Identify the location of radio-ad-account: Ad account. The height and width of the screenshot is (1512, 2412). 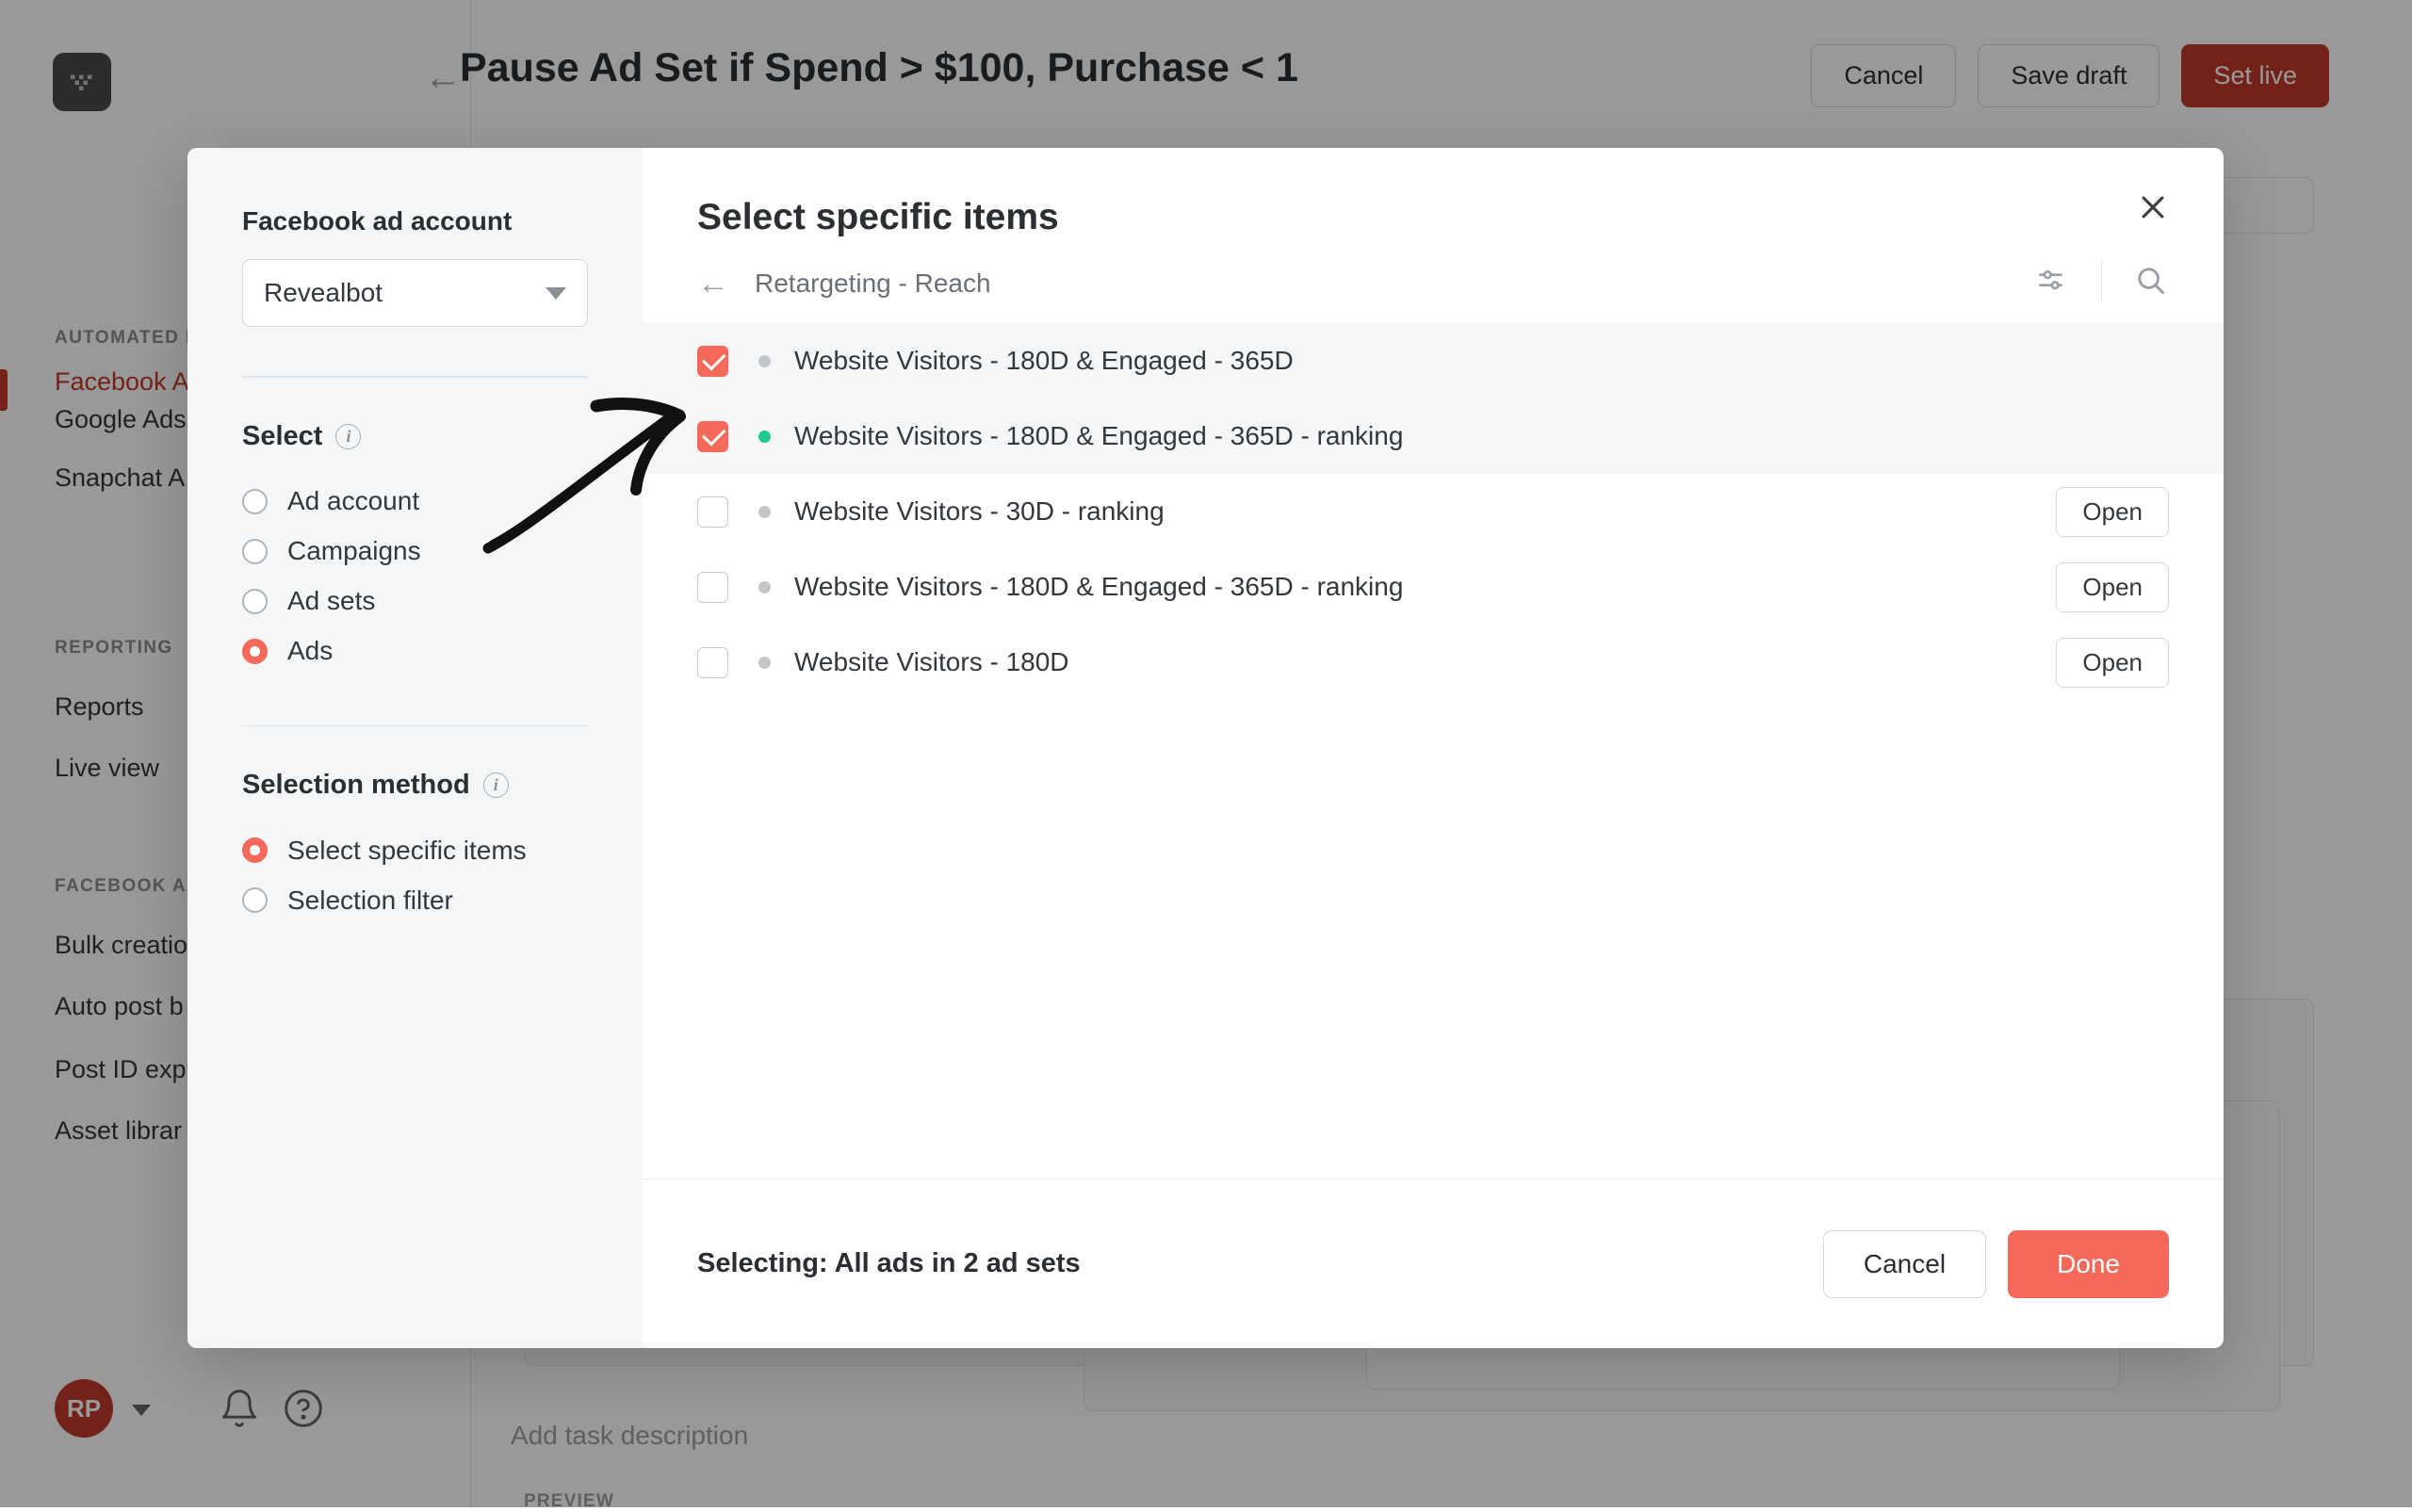
(415, 502).